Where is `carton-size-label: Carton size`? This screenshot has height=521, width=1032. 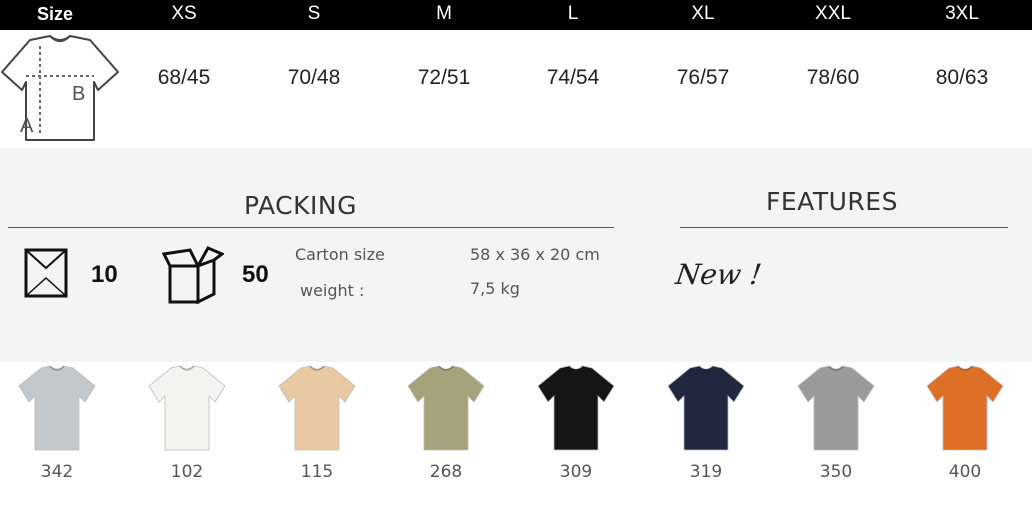 carton-size-label: Carton size is located at coordinates (340, 254).